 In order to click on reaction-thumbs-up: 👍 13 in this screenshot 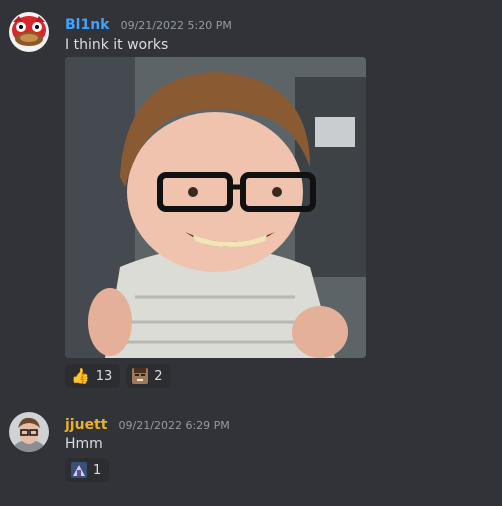, I will do `click(93, 376)`.